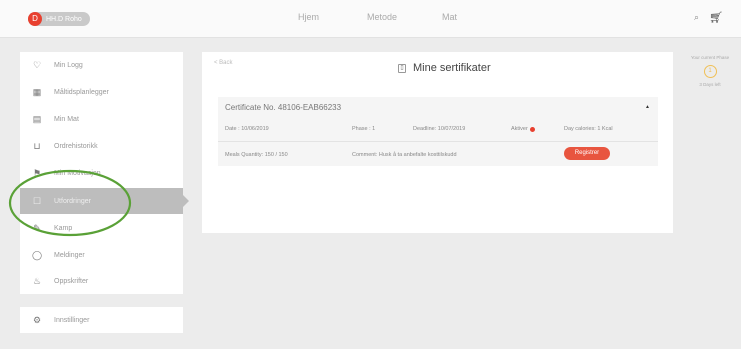 The width and height of the screenshot is (741, 349). What do you see at coordinates (439, 129) in the screenshot?
I see `certificate-deadline: Deadline: 10/07/2019` at bounding box center [439, 129].